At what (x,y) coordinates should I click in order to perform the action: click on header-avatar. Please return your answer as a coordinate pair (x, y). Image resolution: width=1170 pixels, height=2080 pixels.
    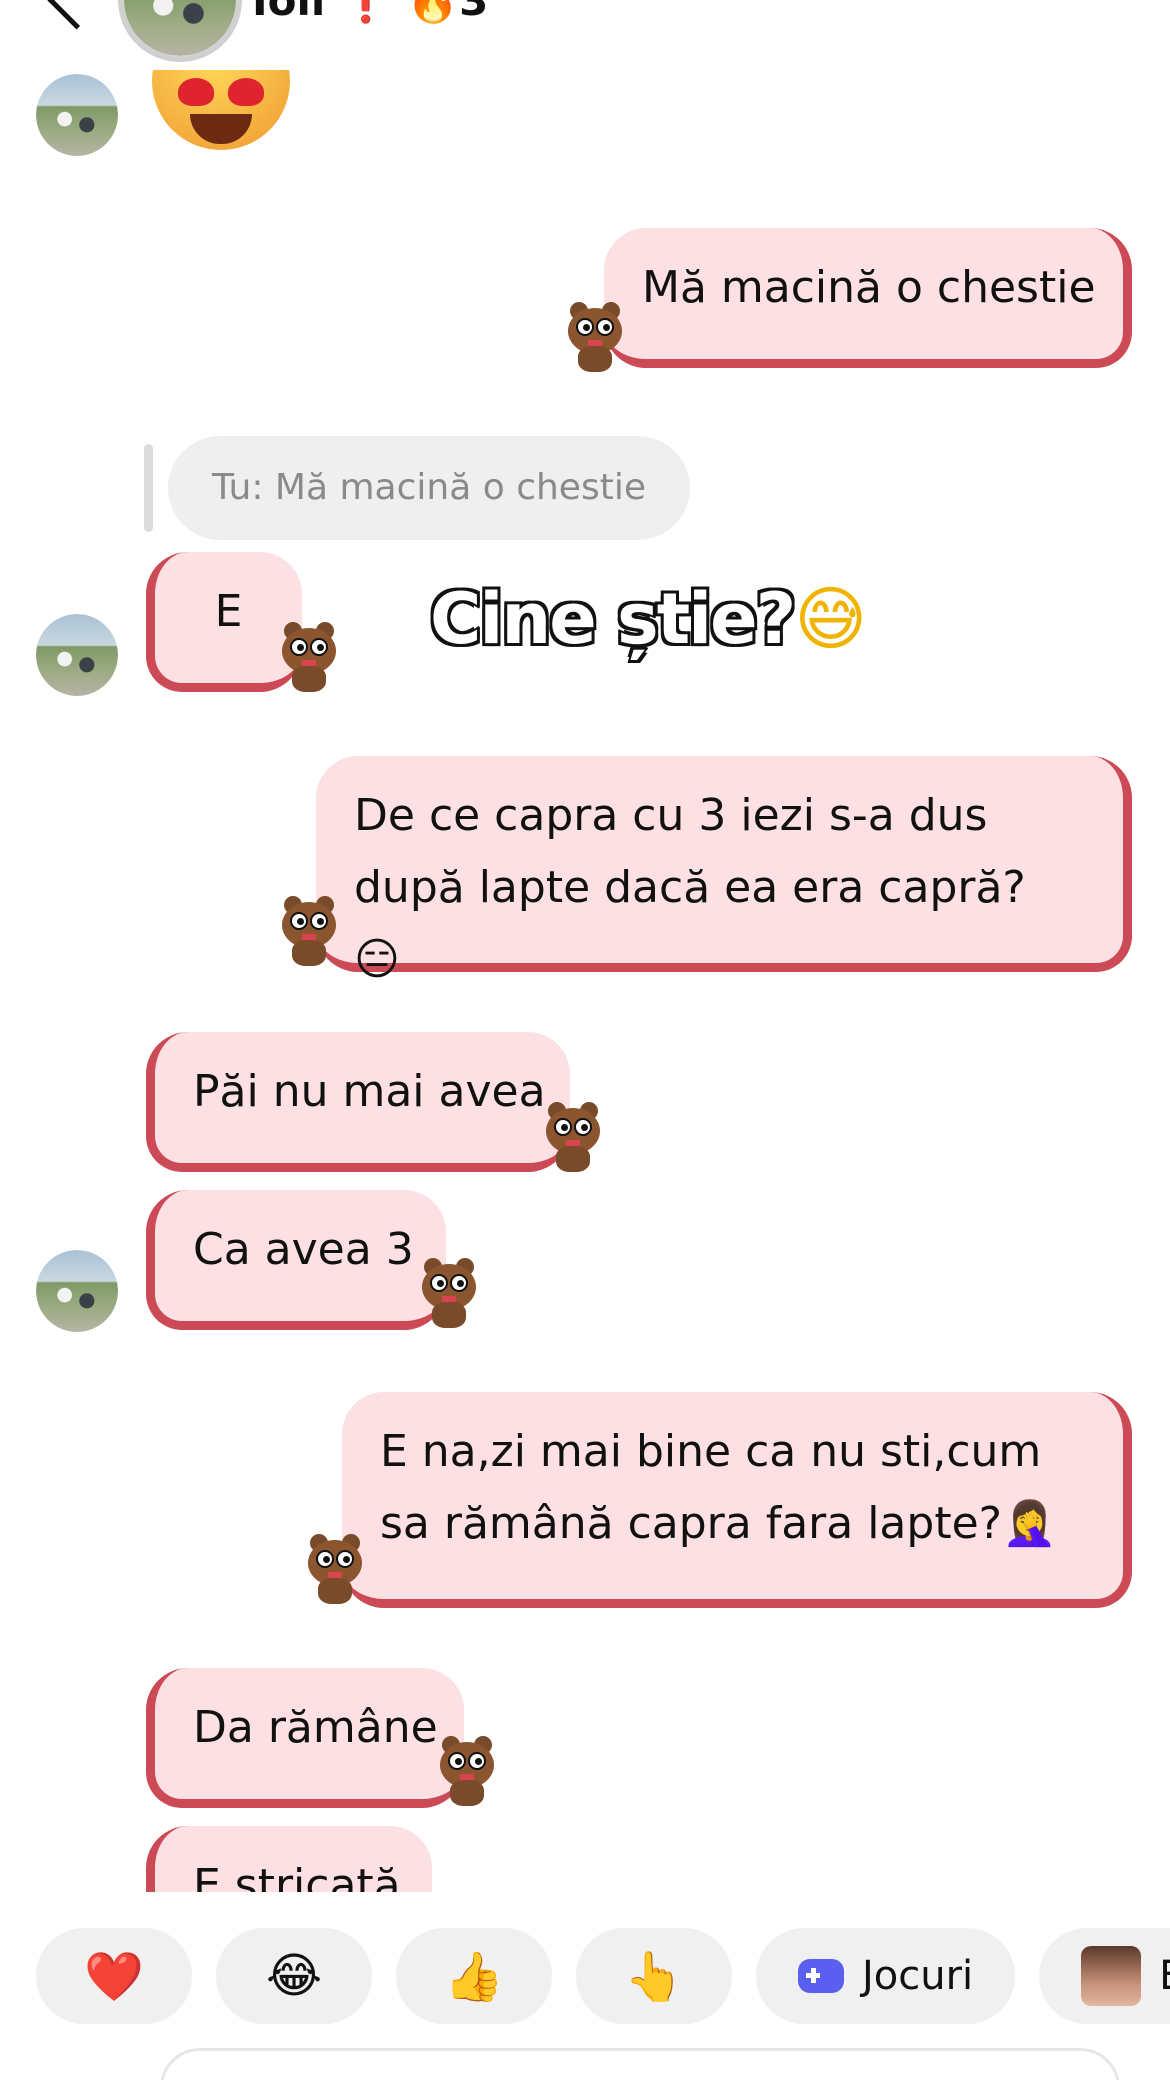
    Looking at the image, I should click on (180, 31).